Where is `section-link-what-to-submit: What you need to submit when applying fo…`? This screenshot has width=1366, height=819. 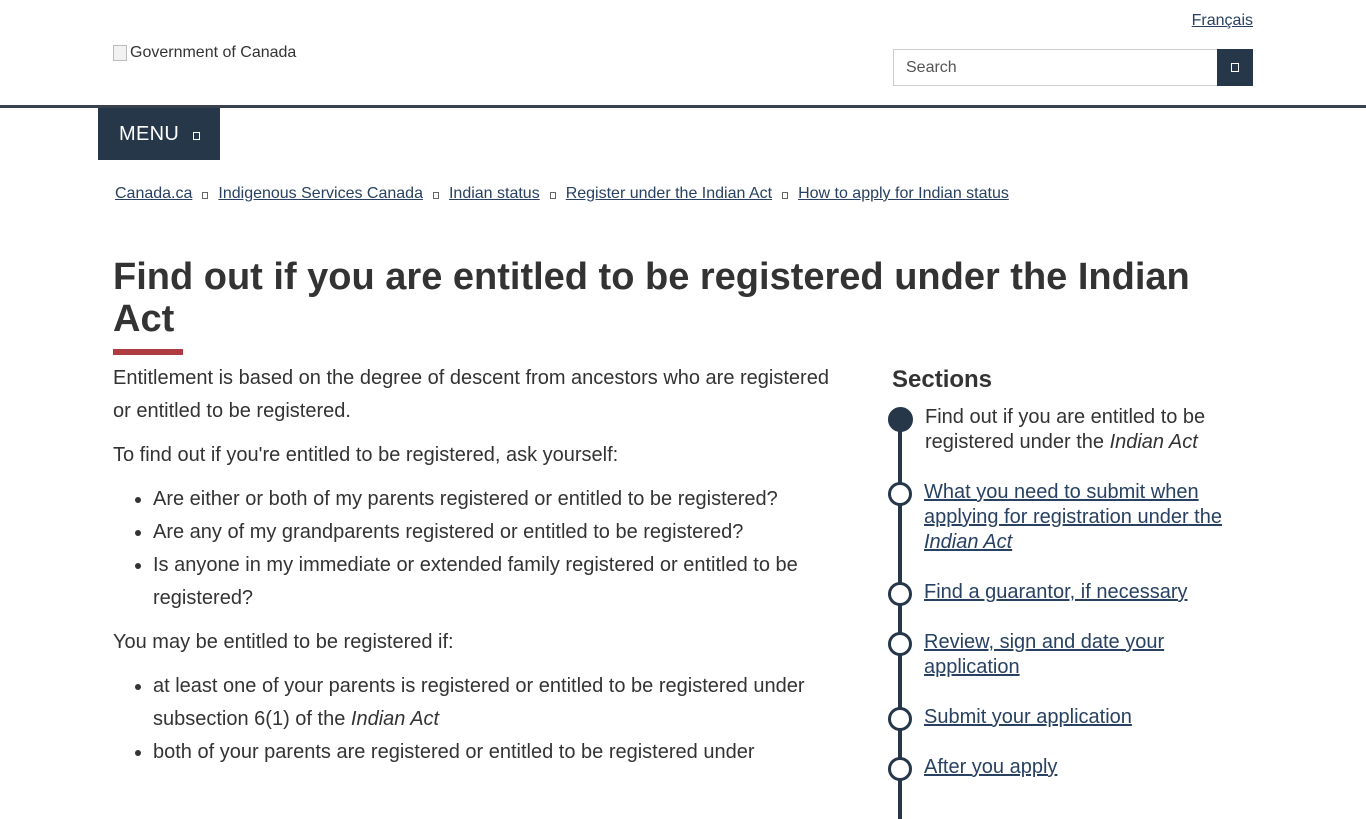 section-link-what-to-submit: What you need to submit when applying fo… is located at coordinates (1073, 517).